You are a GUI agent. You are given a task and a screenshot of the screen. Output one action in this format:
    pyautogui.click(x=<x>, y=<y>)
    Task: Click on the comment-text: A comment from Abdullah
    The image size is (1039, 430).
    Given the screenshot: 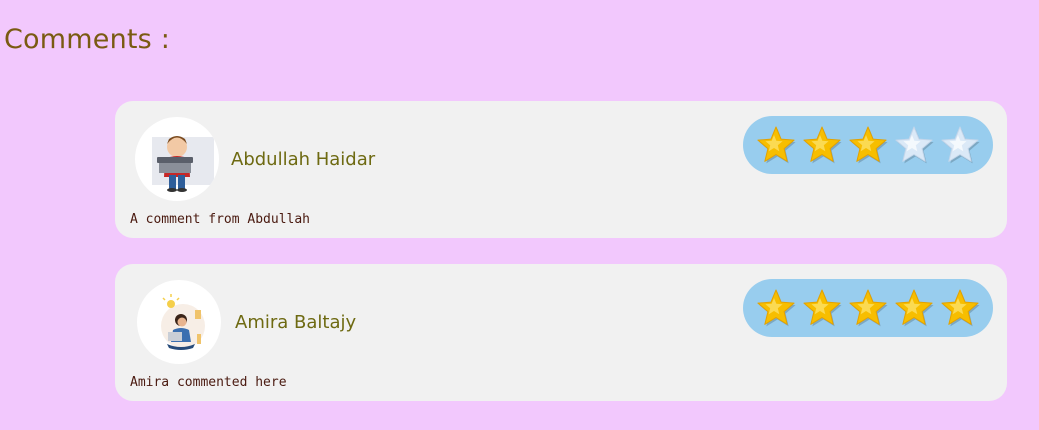 What is the action you would take?
    pyautogui.click(x=220, y=219)
    